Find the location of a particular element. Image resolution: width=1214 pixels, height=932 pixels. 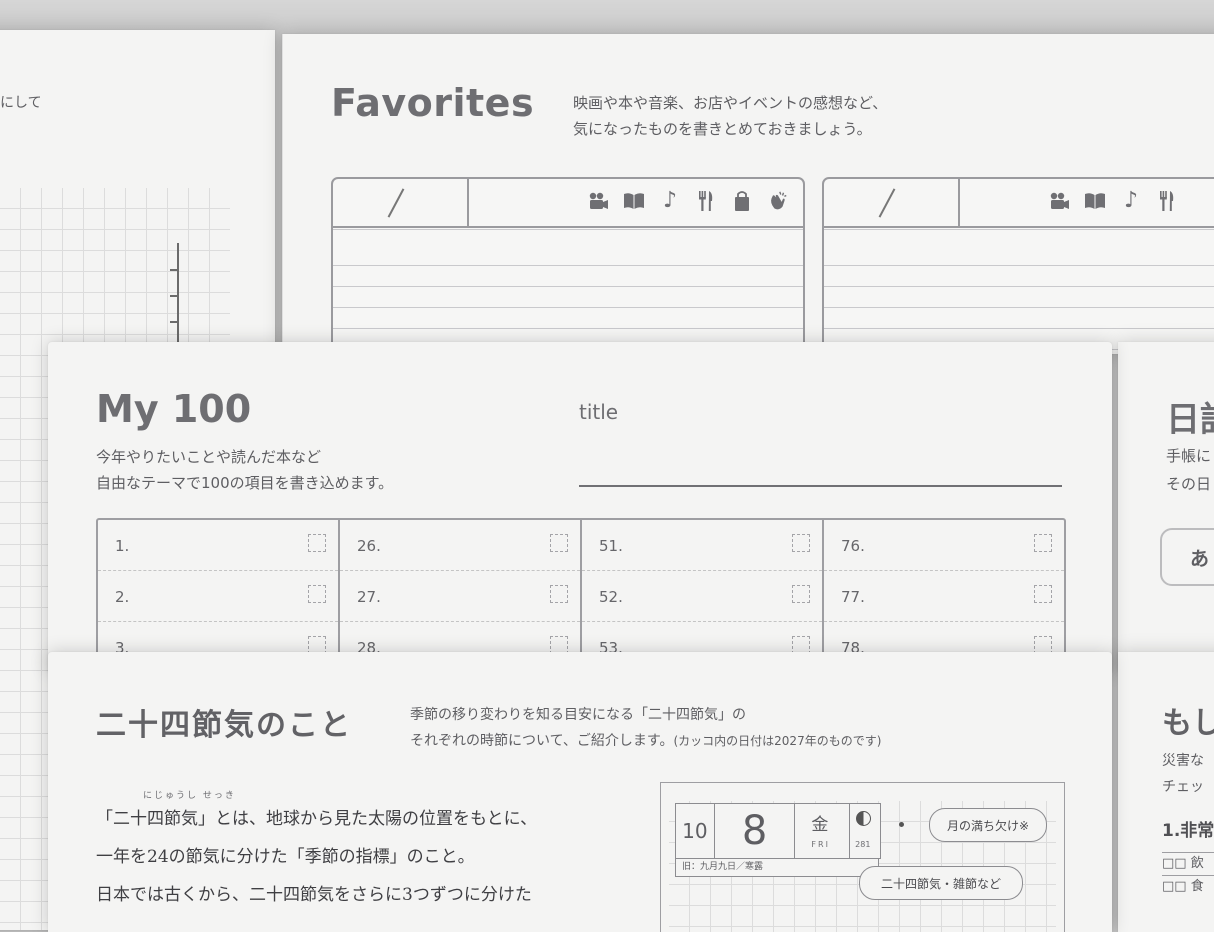

example-weekday: 金 FRI is located at coordinates (823, 831).